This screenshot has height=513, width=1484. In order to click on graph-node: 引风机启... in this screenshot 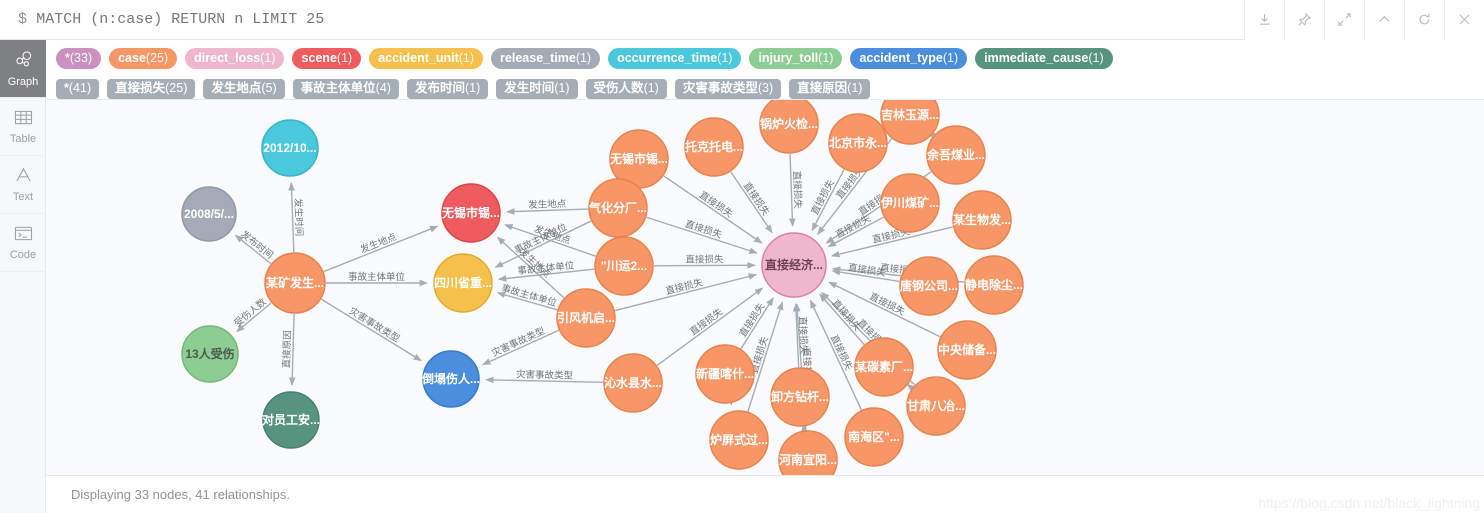, I will do `click(586, 318)`.